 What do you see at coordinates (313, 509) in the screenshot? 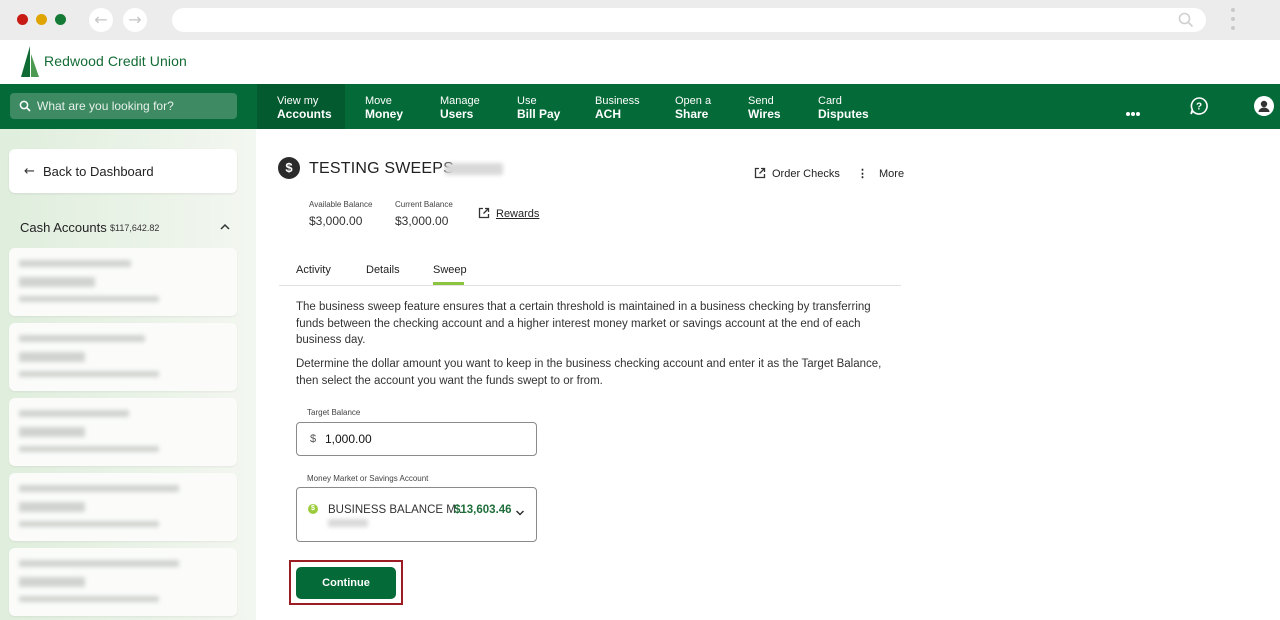
I see `dollar-coin-icon: $` at bounding box center [313, 509].